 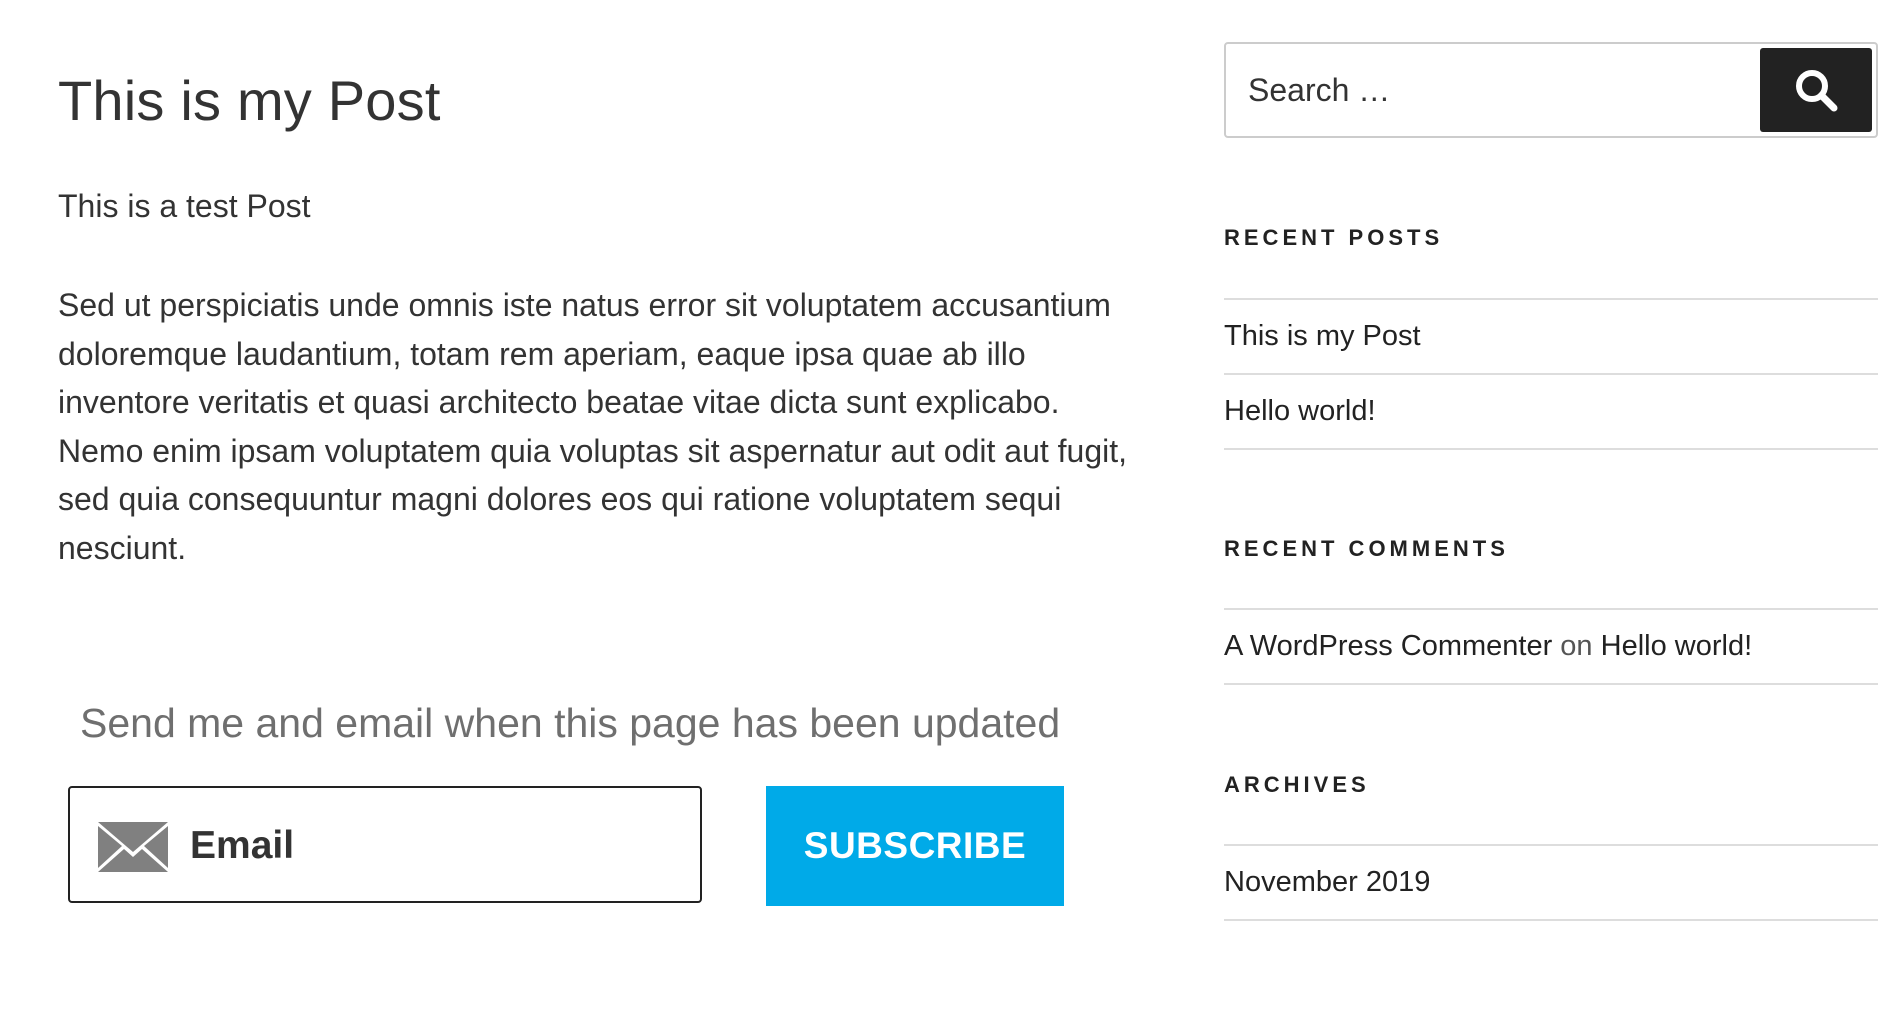 I want to click on envelope-icon, so click(x=133, y=847).